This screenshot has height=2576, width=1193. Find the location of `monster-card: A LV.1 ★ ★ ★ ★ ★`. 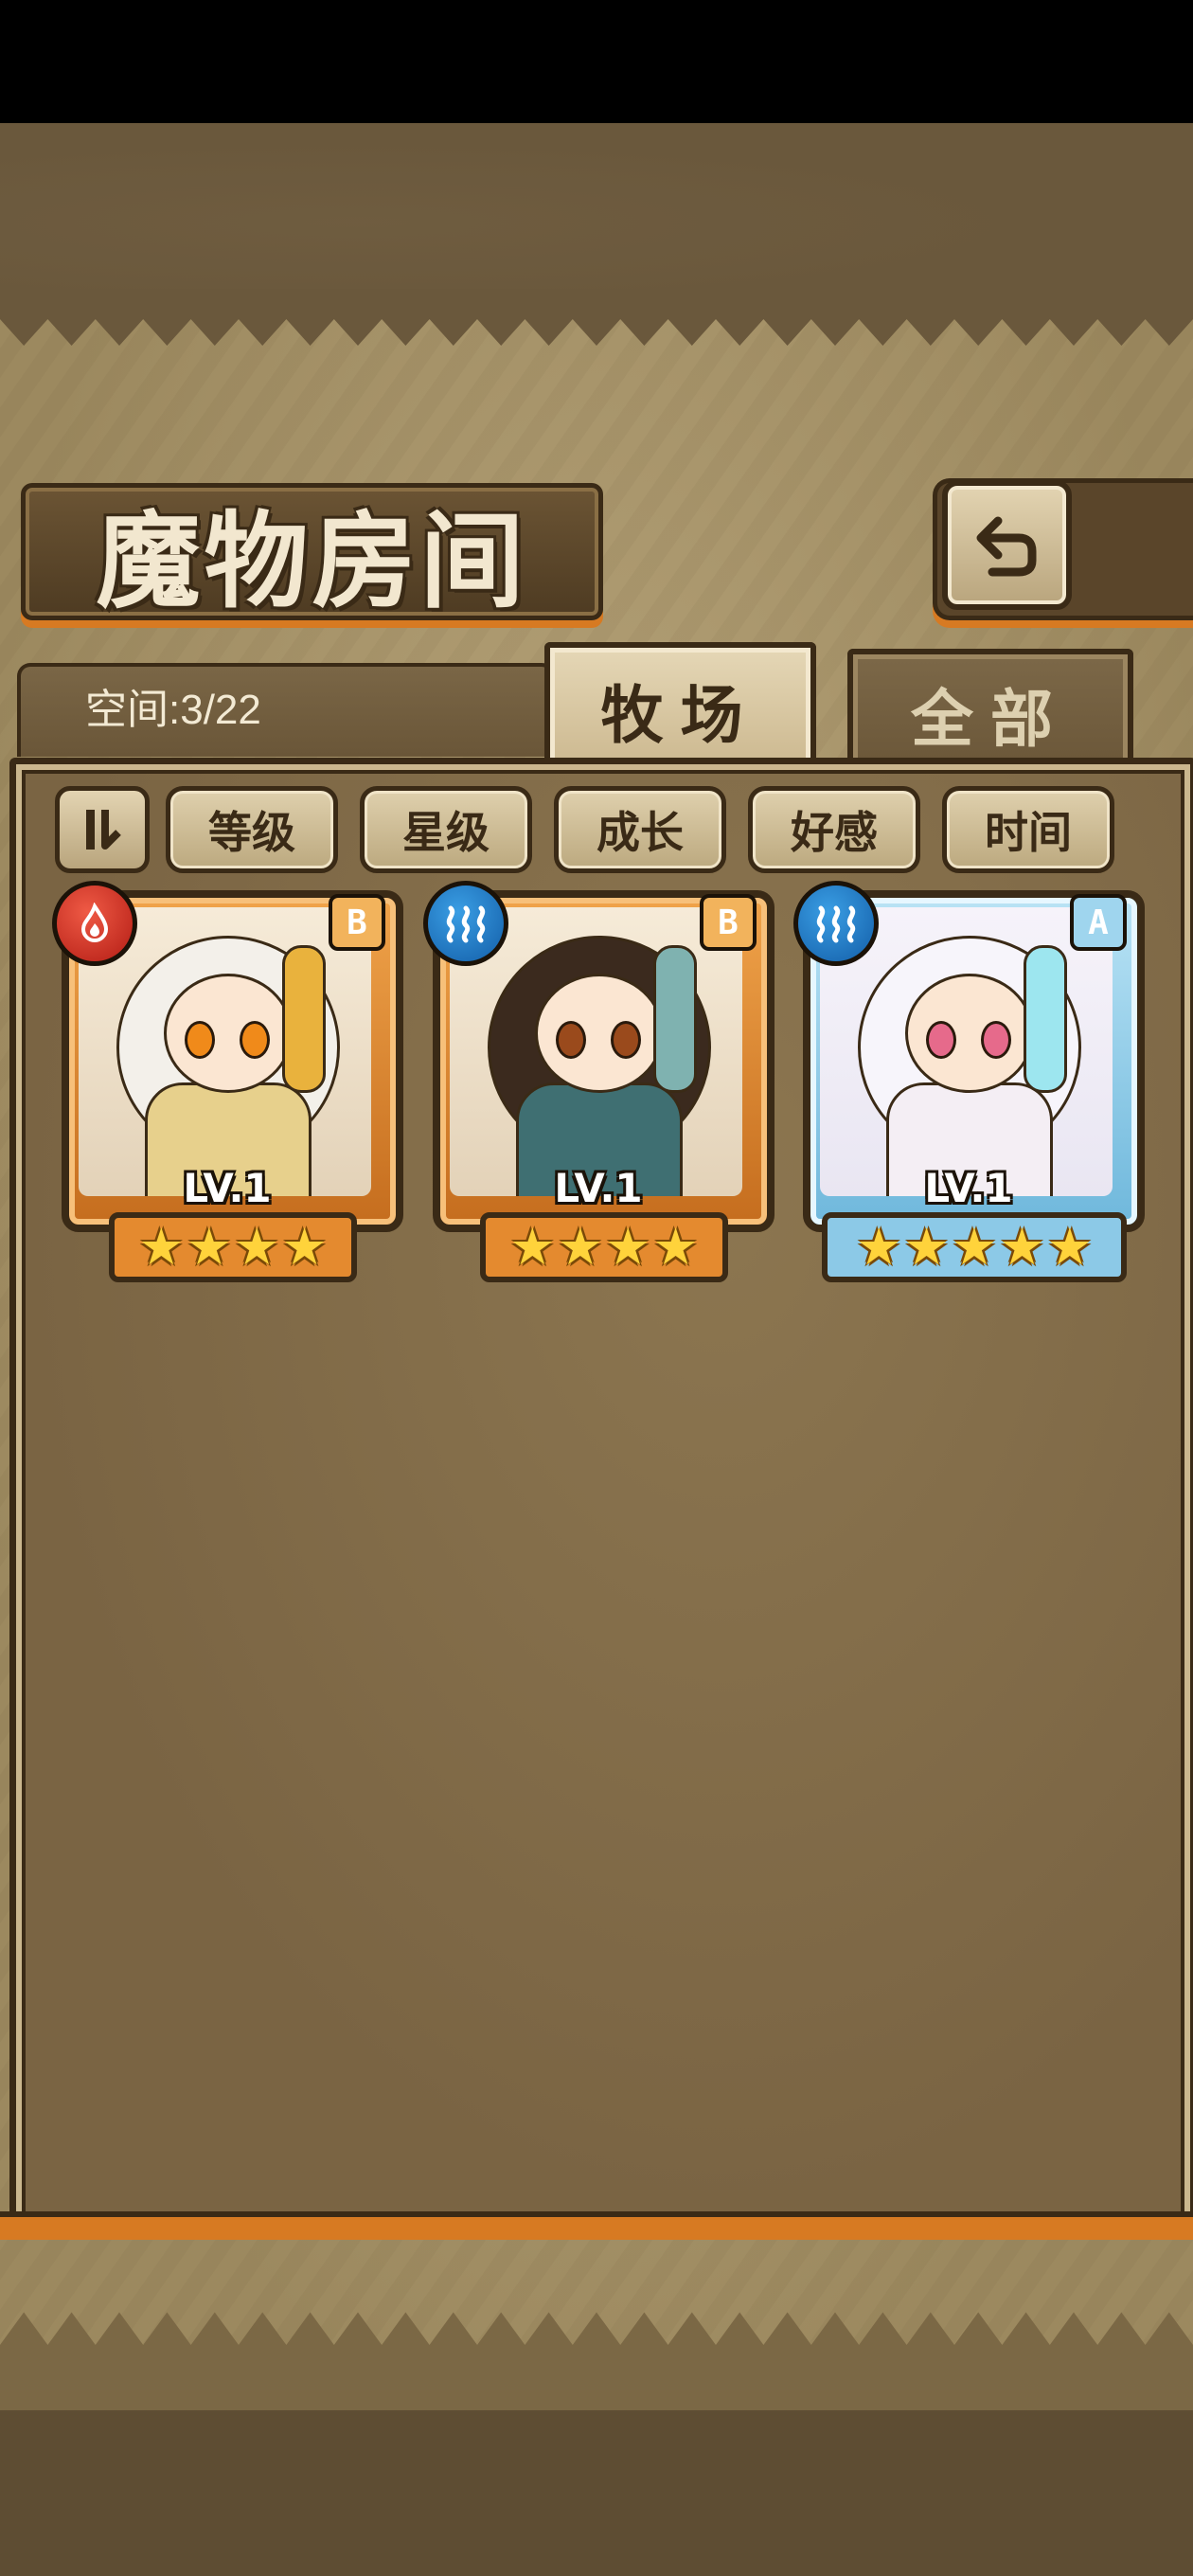

monster-card: A LV.1 ★ ★ ★ ★ ★ is located at coordinates (969, 1084).